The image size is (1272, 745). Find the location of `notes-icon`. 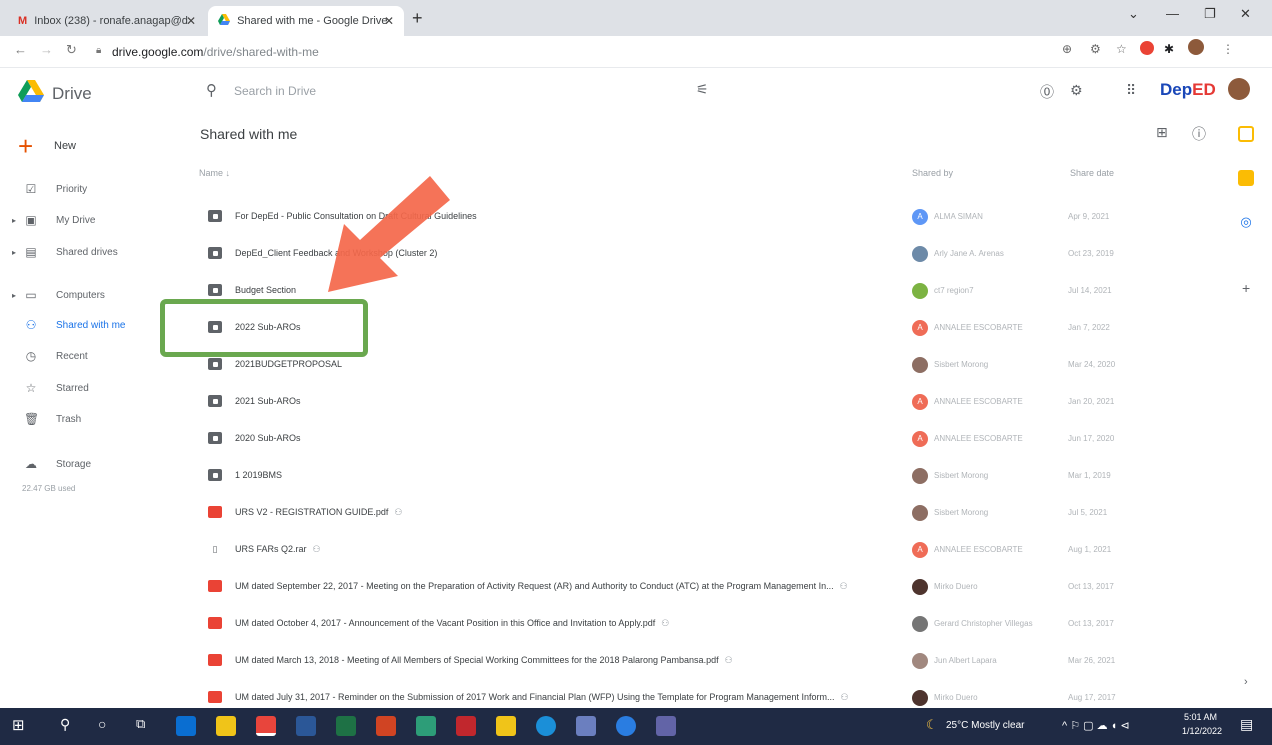

notes-icon is located at coordinates (1246, 178).